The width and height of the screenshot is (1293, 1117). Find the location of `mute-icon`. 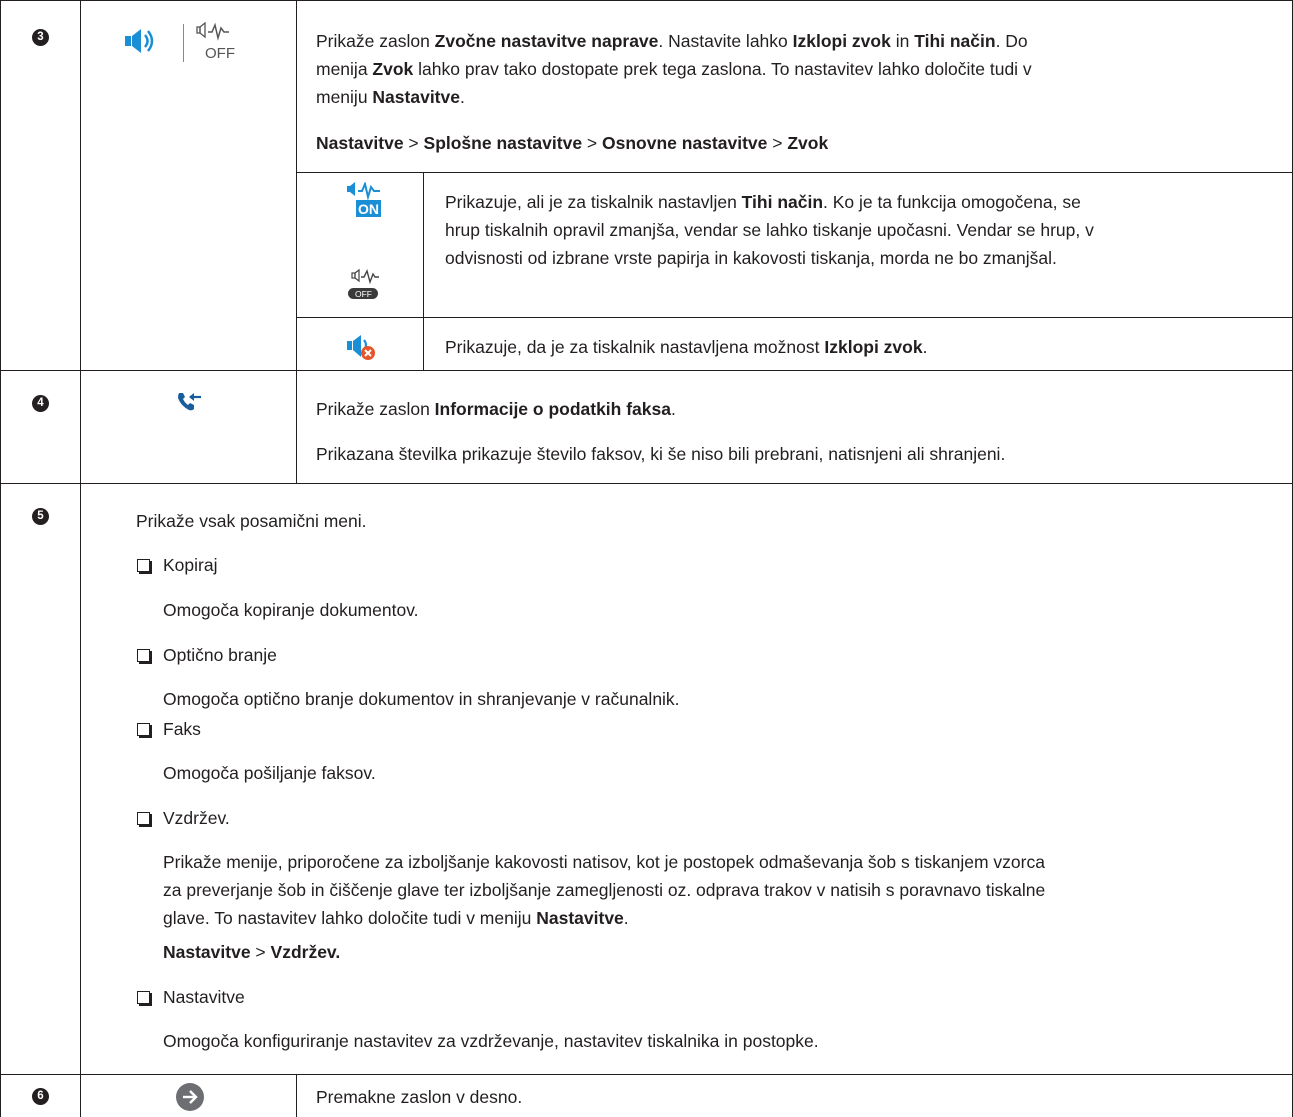

mute-icon is located at coordinates (361, 347).